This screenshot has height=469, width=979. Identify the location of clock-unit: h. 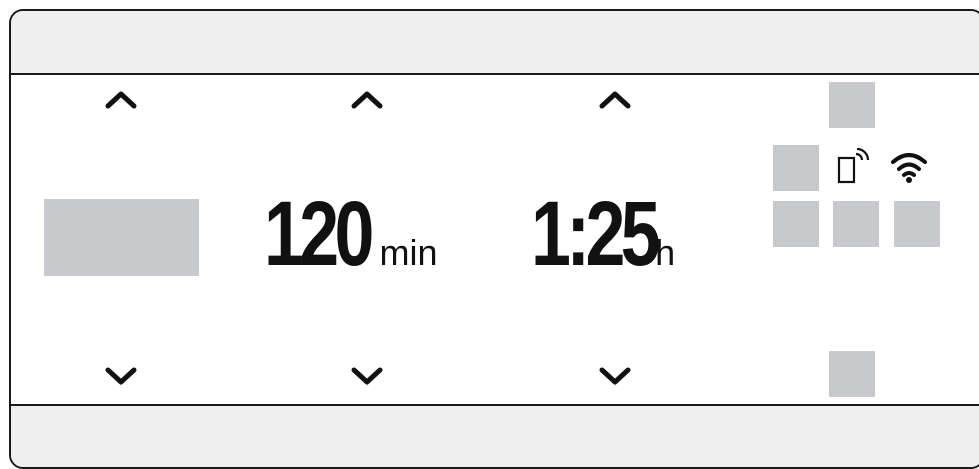
(665, 252).